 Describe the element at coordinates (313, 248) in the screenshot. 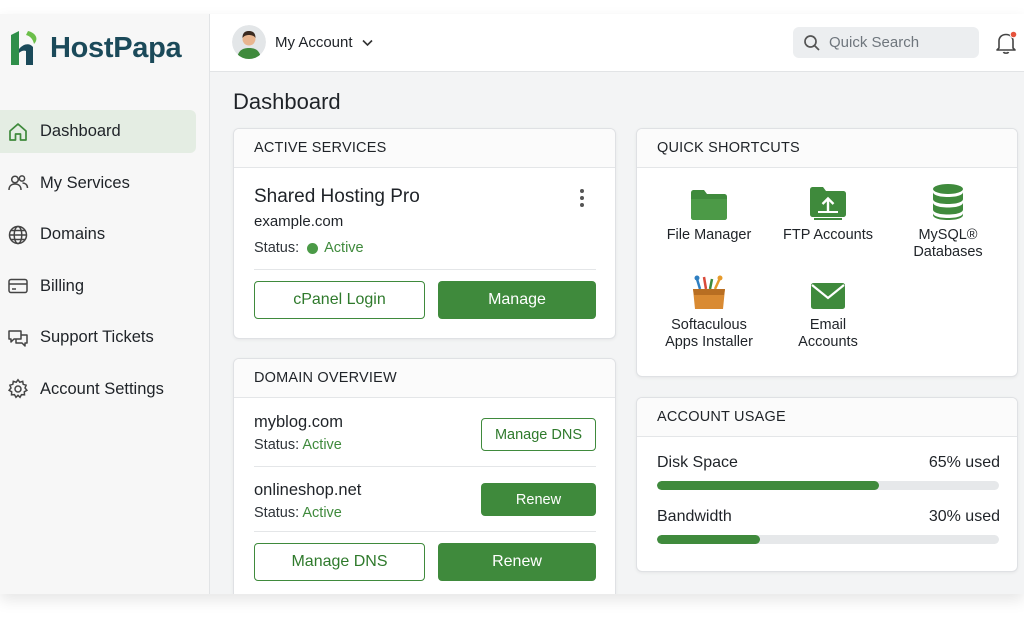

I see `status-dot-icon` at that location.